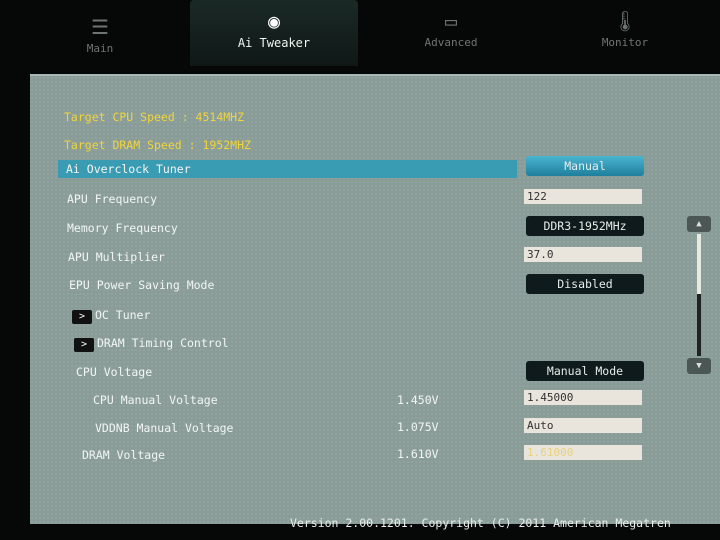 The image size is (720, 540). What do you see at coordinates (585, 284) in the screenshot?
I see `epu-power-saving-select: Disabled` at bounding box center [585, 284].